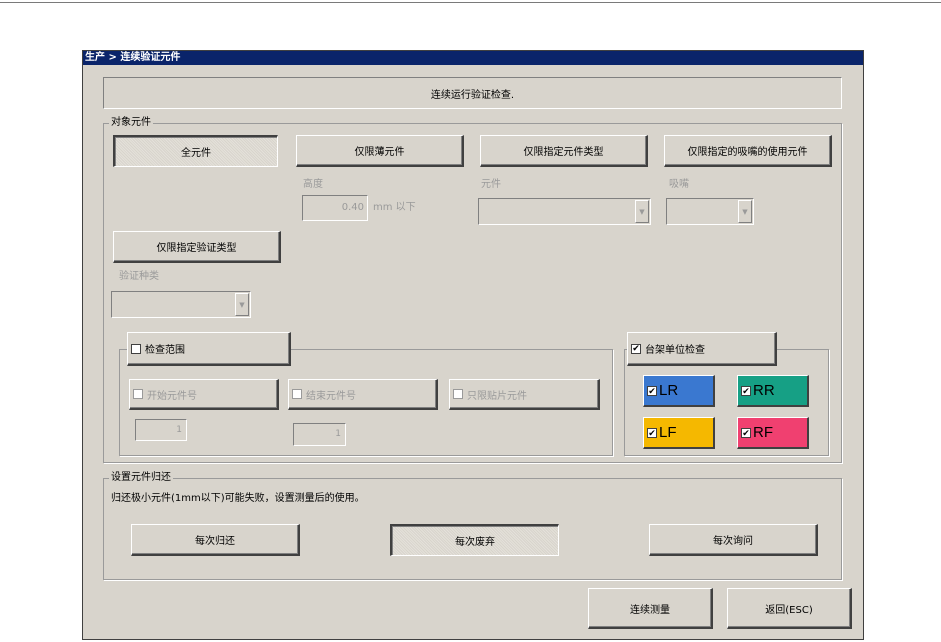 This screenshot has width=941, height=642. I want to click on all-parts-button: 全元件, so click(195, 151).